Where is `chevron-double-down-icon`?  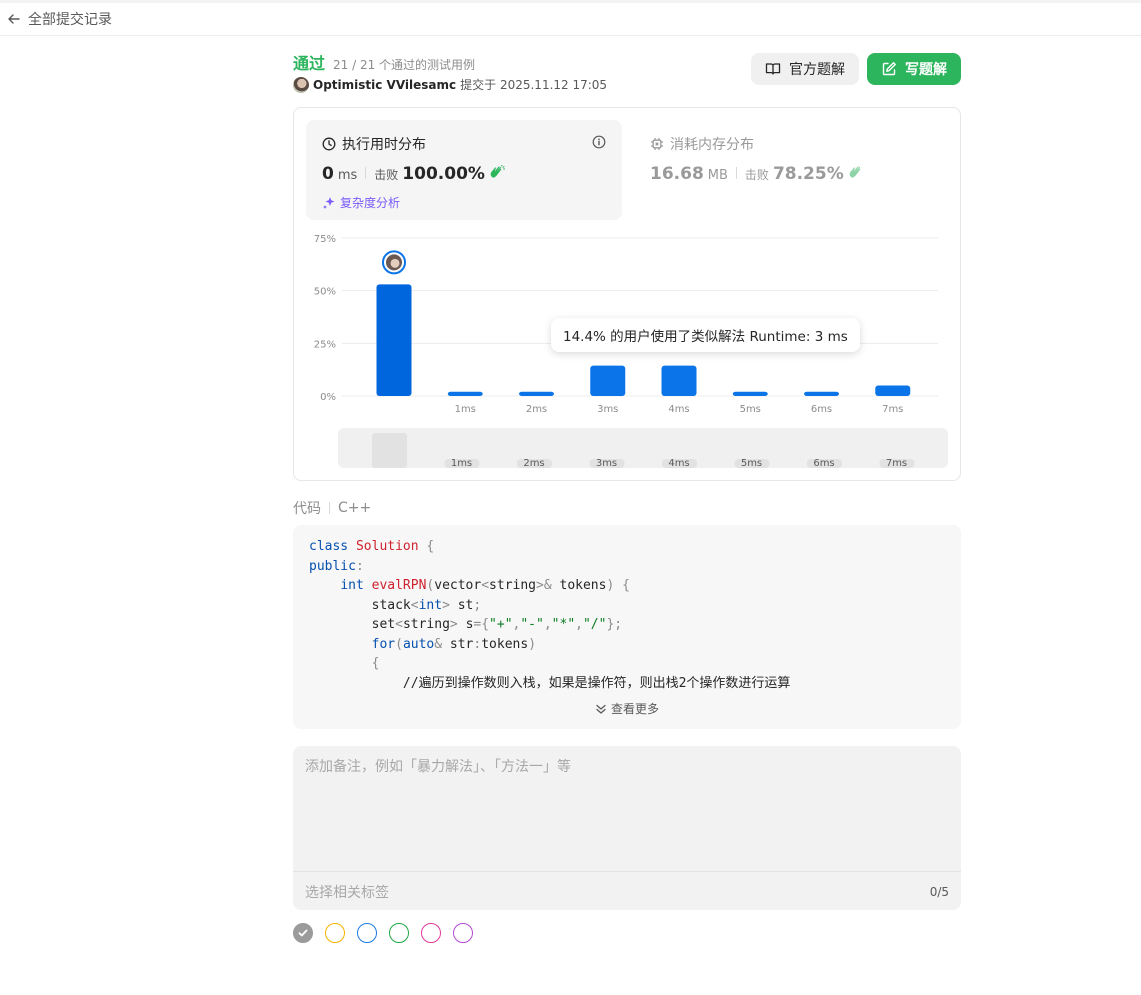 chevron-double-down-icon is located at coordinates (601, 709).